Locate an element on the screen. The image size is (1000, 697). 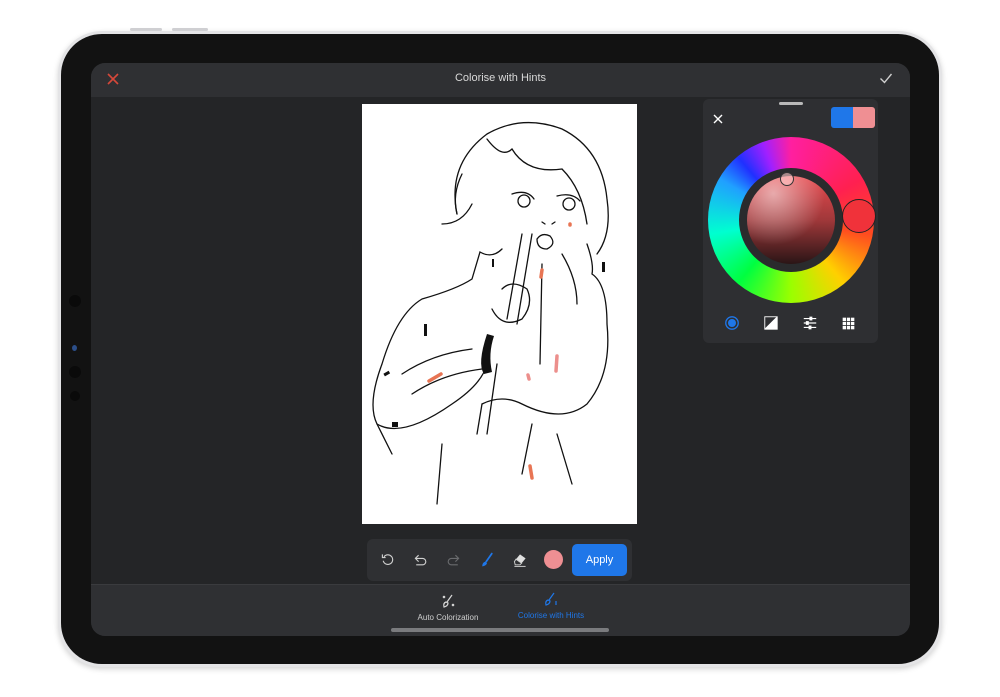
camera-indicator is located at coordinates (74, 348).